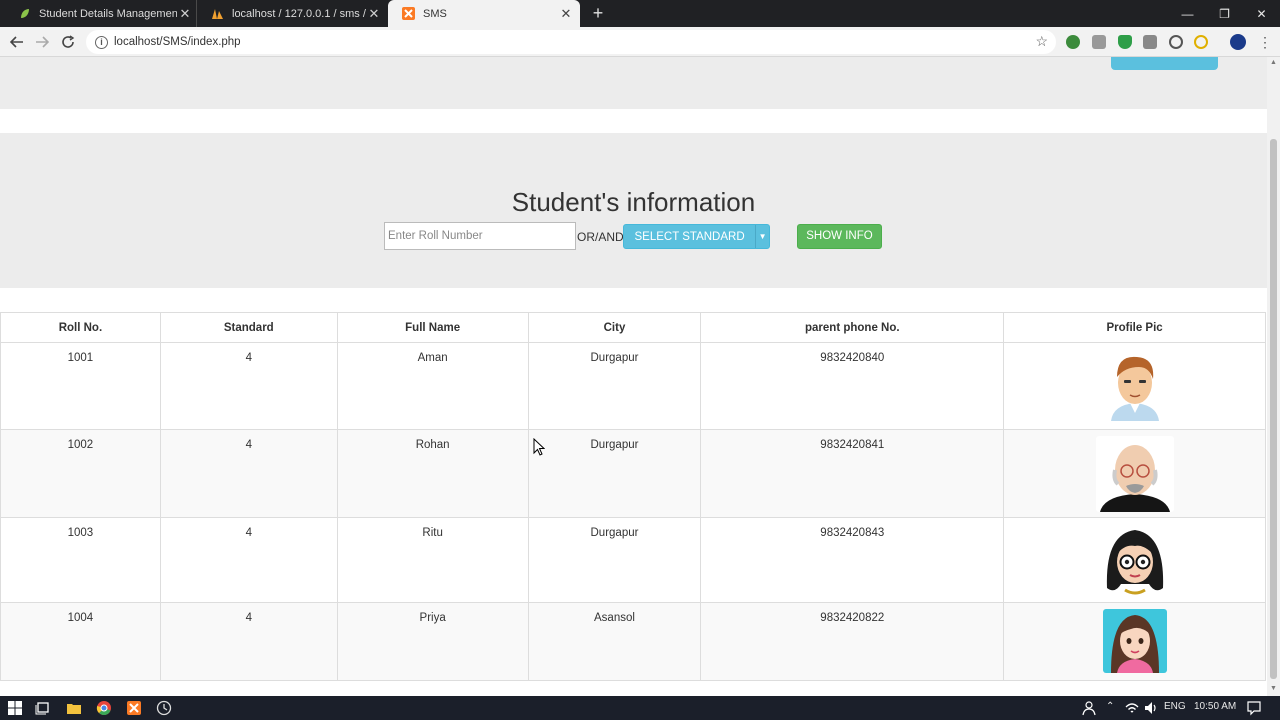 Image resolution: width=1280 pixels, height=720 pixels. I want to click on header-button, so click(1164, 63).